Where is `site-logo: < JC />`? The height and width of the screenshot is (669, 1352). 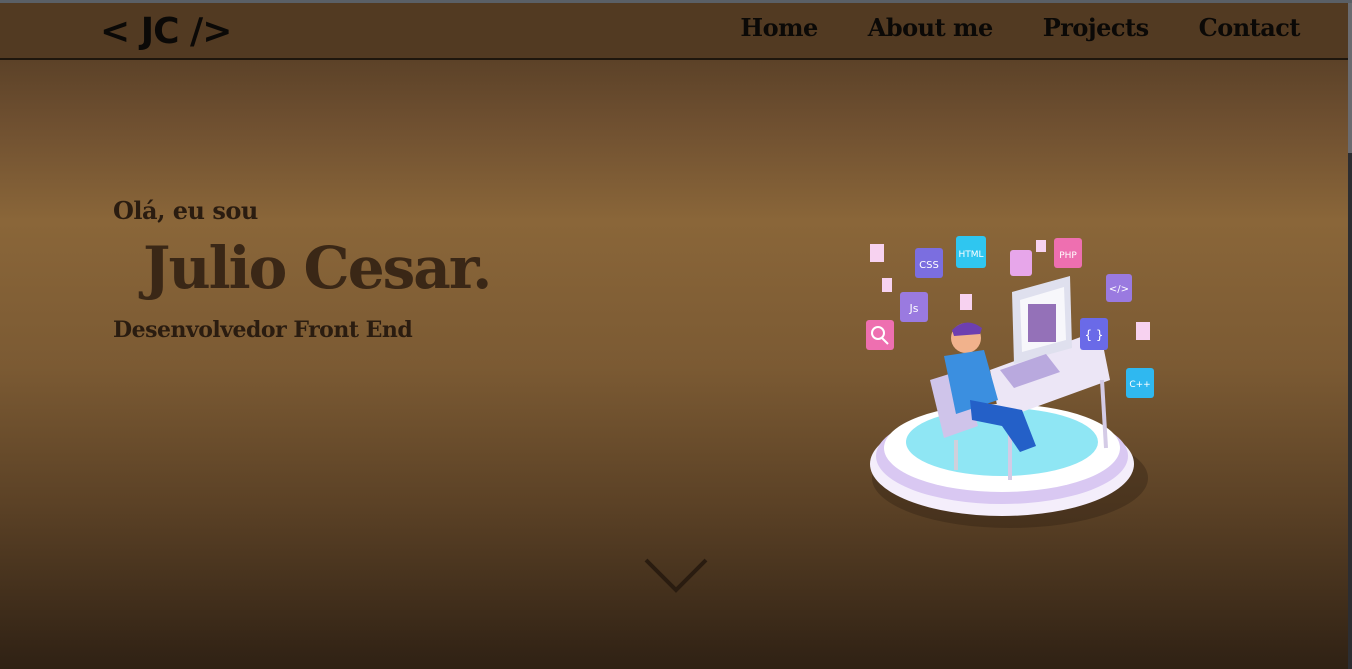
site-logo: < JC /> is located at coordinates (166, 31).